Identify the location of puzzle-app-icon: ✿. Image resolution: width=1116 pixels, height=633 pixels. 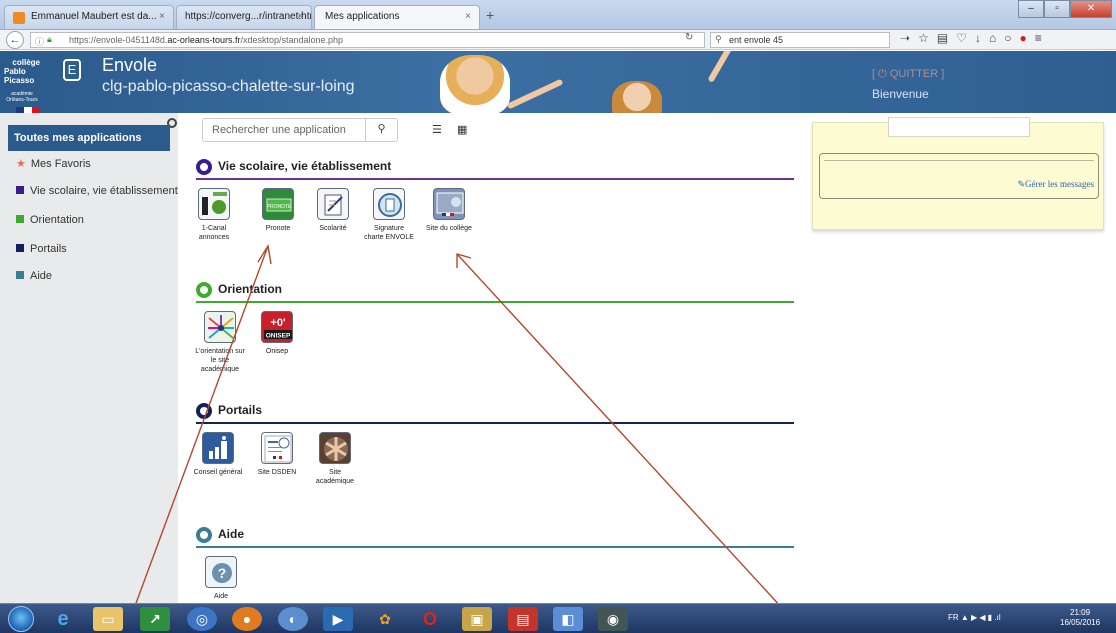
(385, 619).